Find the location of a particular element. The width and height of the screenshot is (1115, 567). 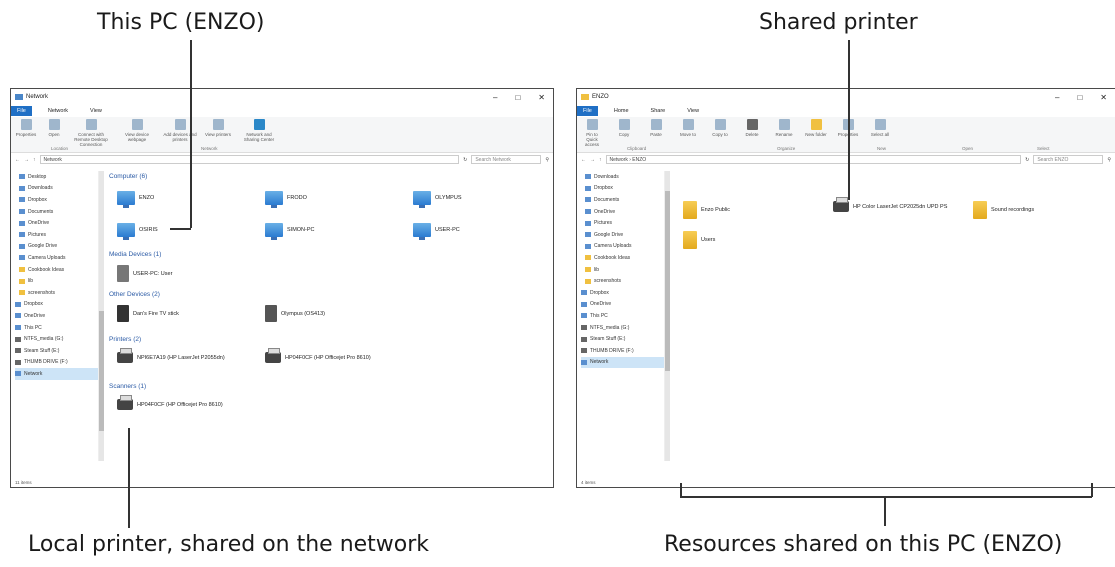

forward-icon: → is located at coordinates (592, 160).